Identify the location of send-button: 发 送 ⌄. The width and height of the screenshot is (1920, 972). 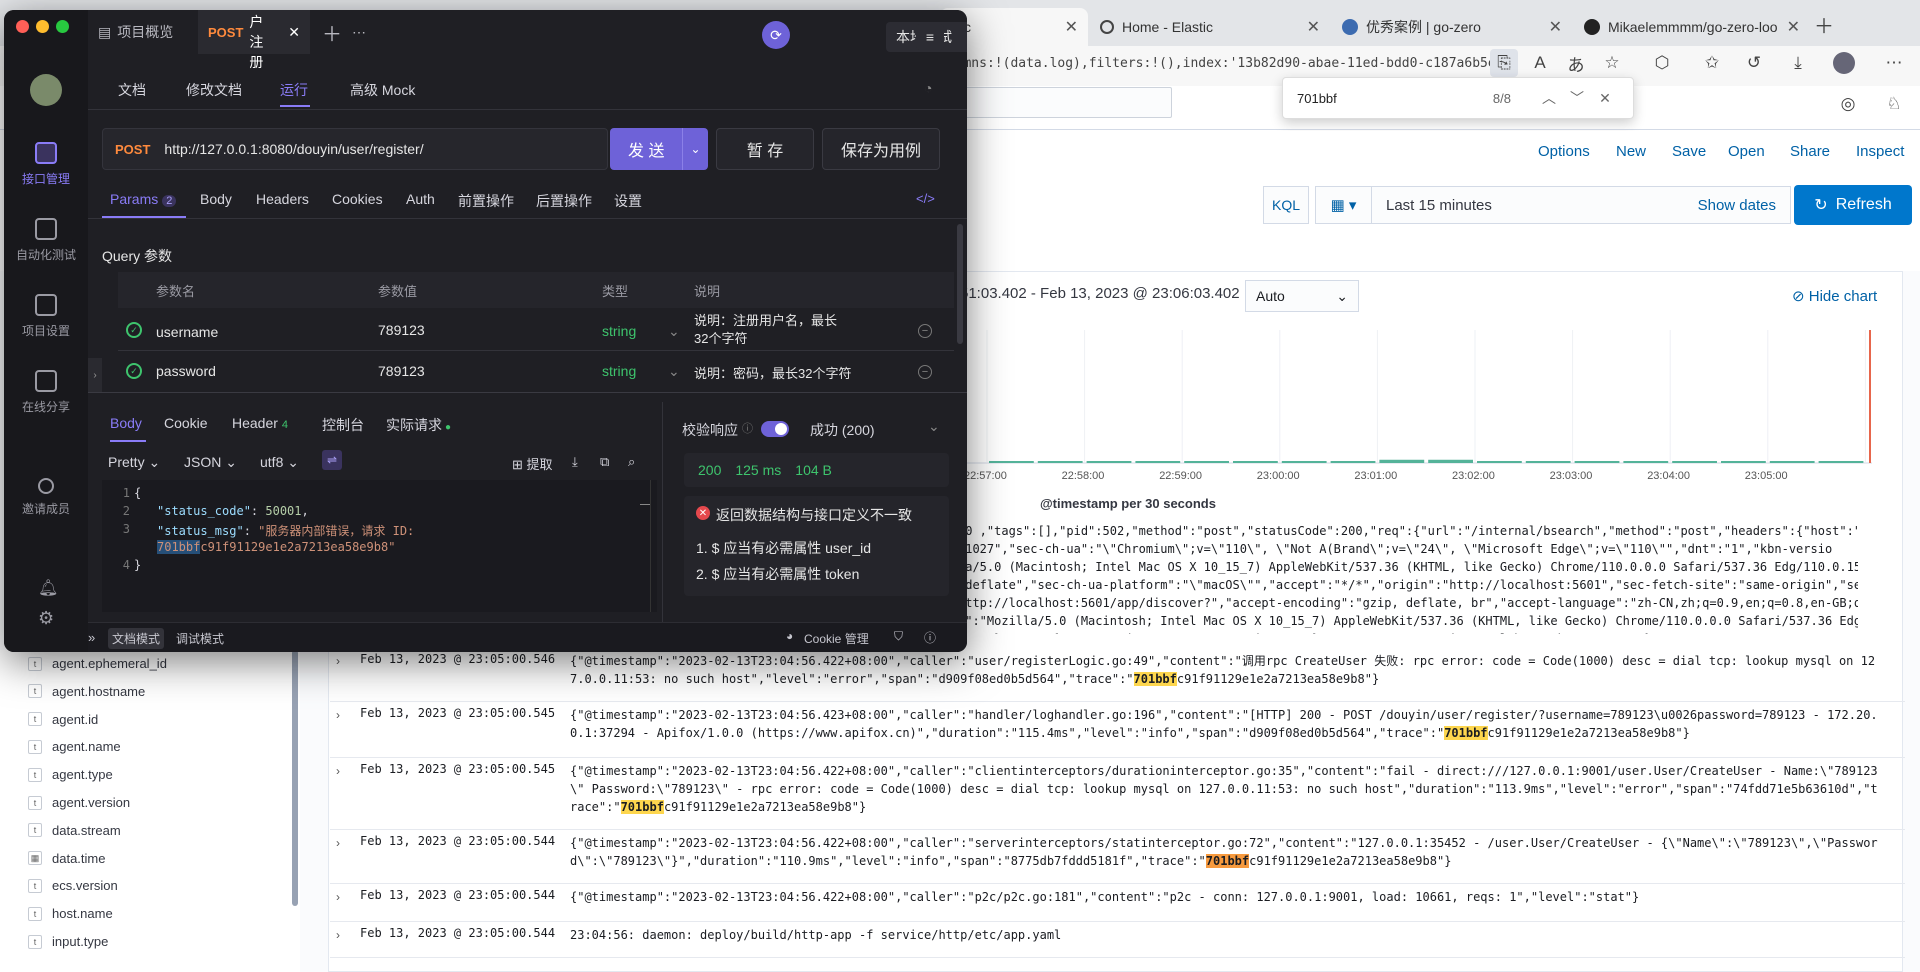
(659, 149).